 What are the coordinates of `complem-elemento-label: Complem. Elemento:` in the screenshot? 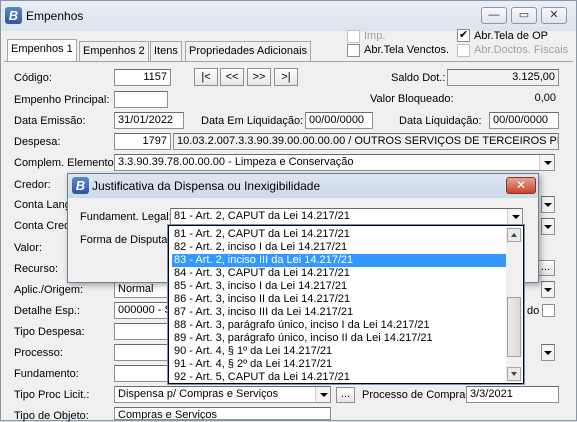 It's located at (65, 163).